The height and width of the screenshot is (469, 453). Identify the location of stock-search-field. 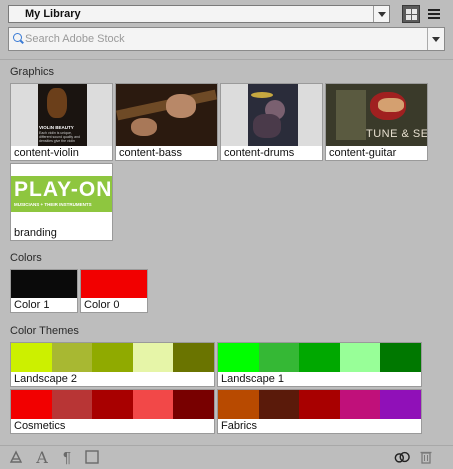
(226, 39).